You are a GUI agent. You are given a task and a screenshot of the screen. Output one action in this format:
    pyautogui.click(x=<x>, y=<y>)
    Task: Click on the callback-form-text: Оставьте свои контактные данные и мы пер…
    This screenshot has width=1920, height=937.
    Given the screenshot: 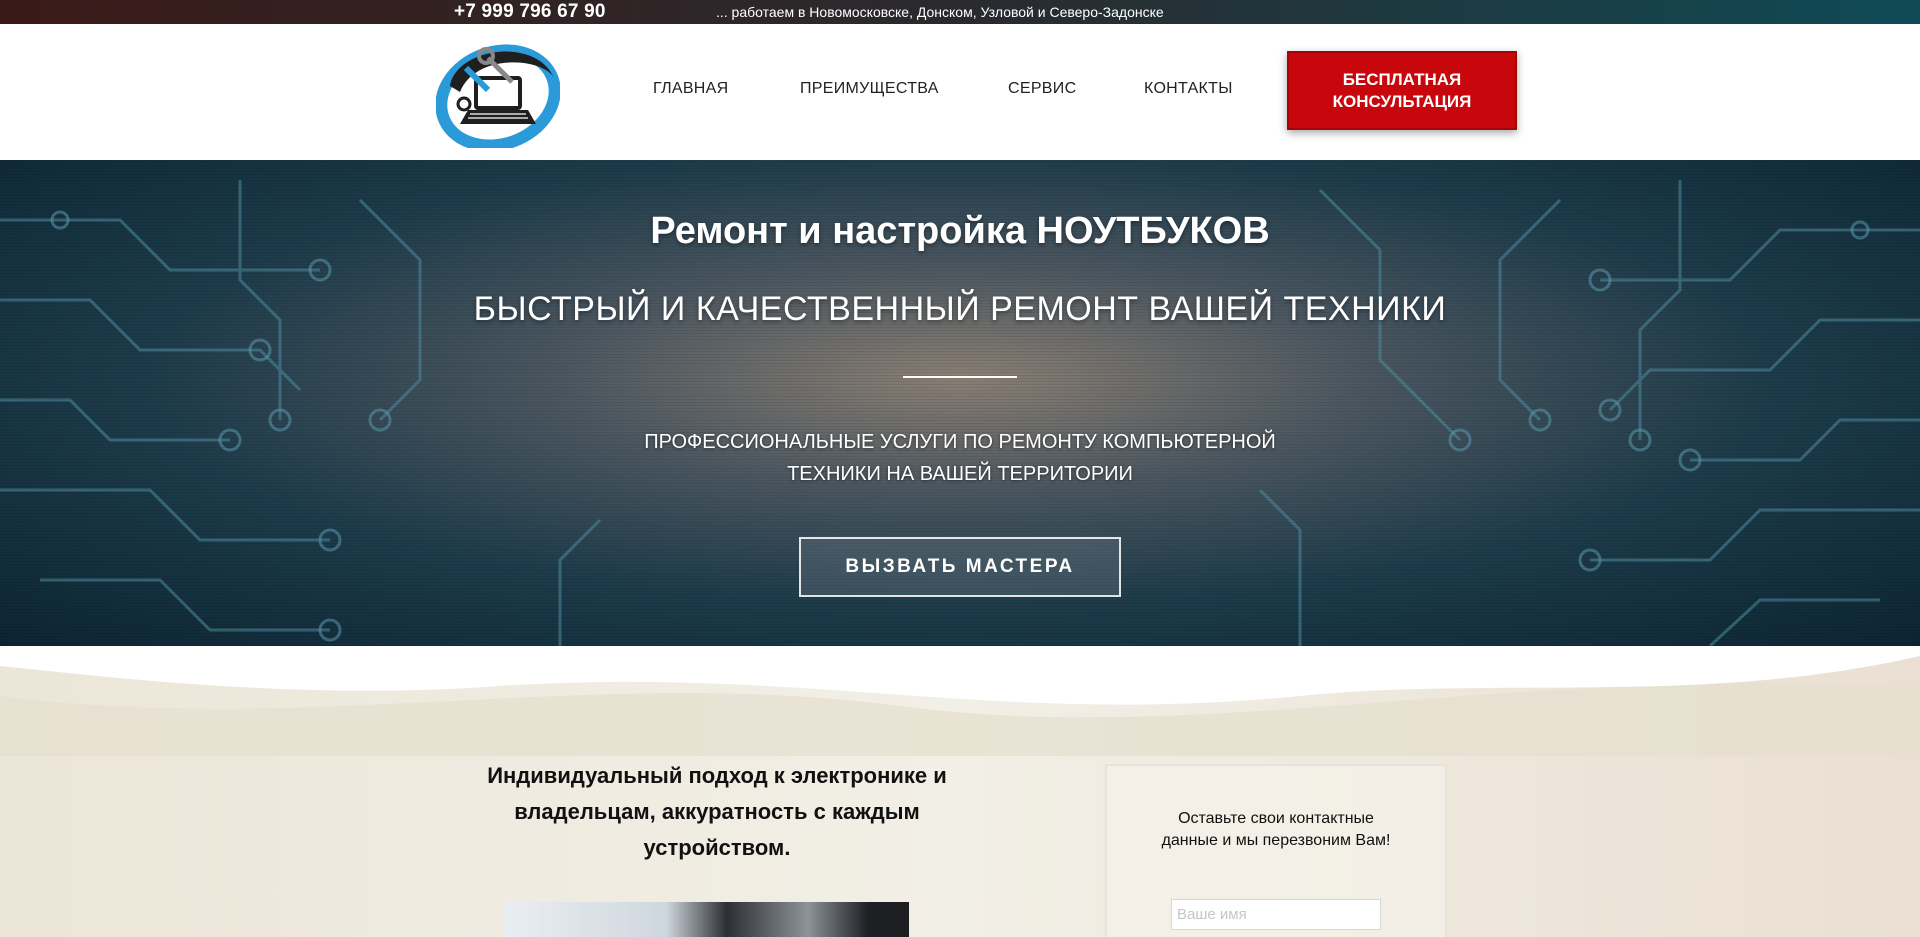 What is the action you would take?
    pyautogui.click(x=1276, y=830)
    